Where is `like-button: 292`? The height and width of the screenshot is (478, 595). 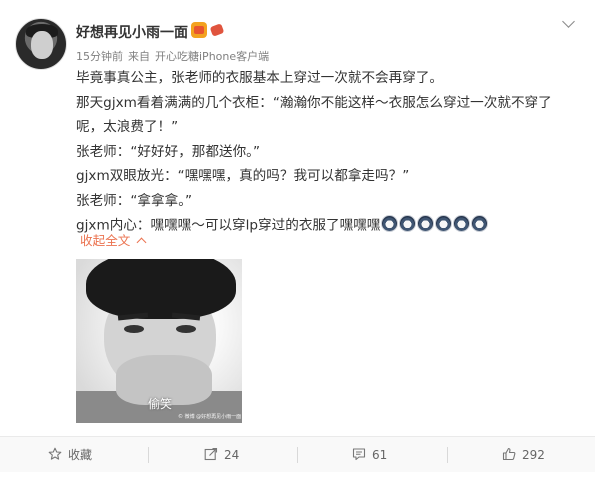 like-button: 292 is located at coordinates (523, 455).